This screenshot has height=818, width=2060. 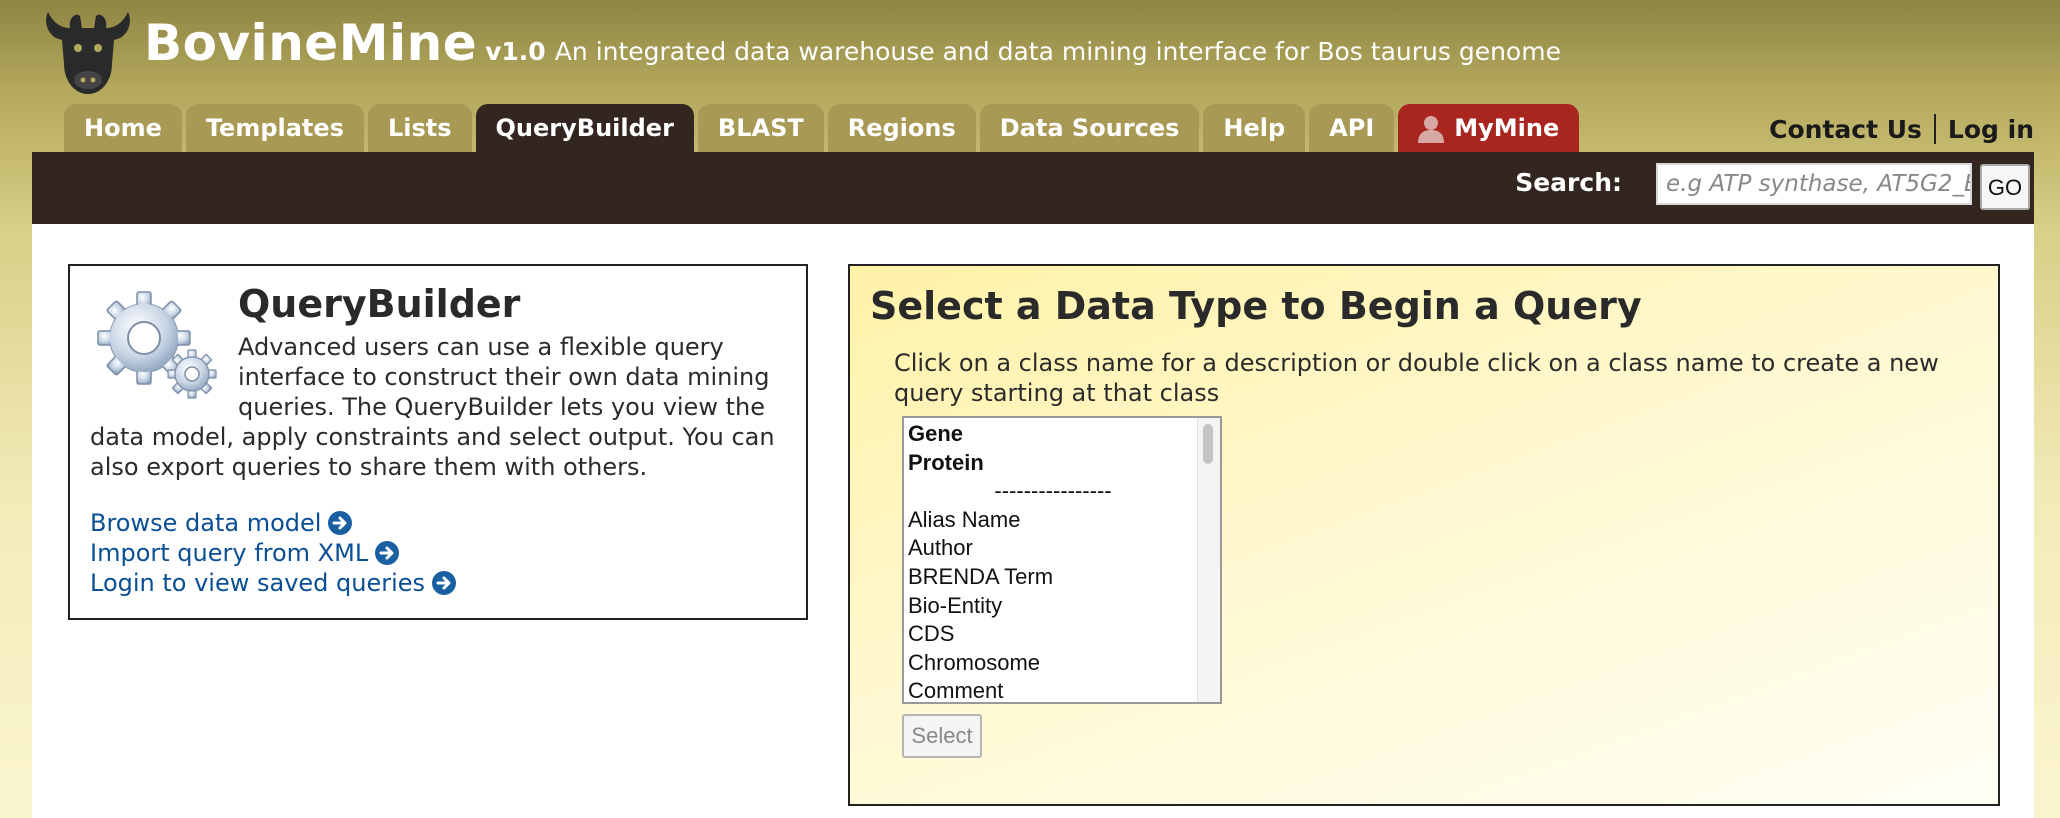 I want to click on brand-name: BovineMine, so click(x=310, y=43).